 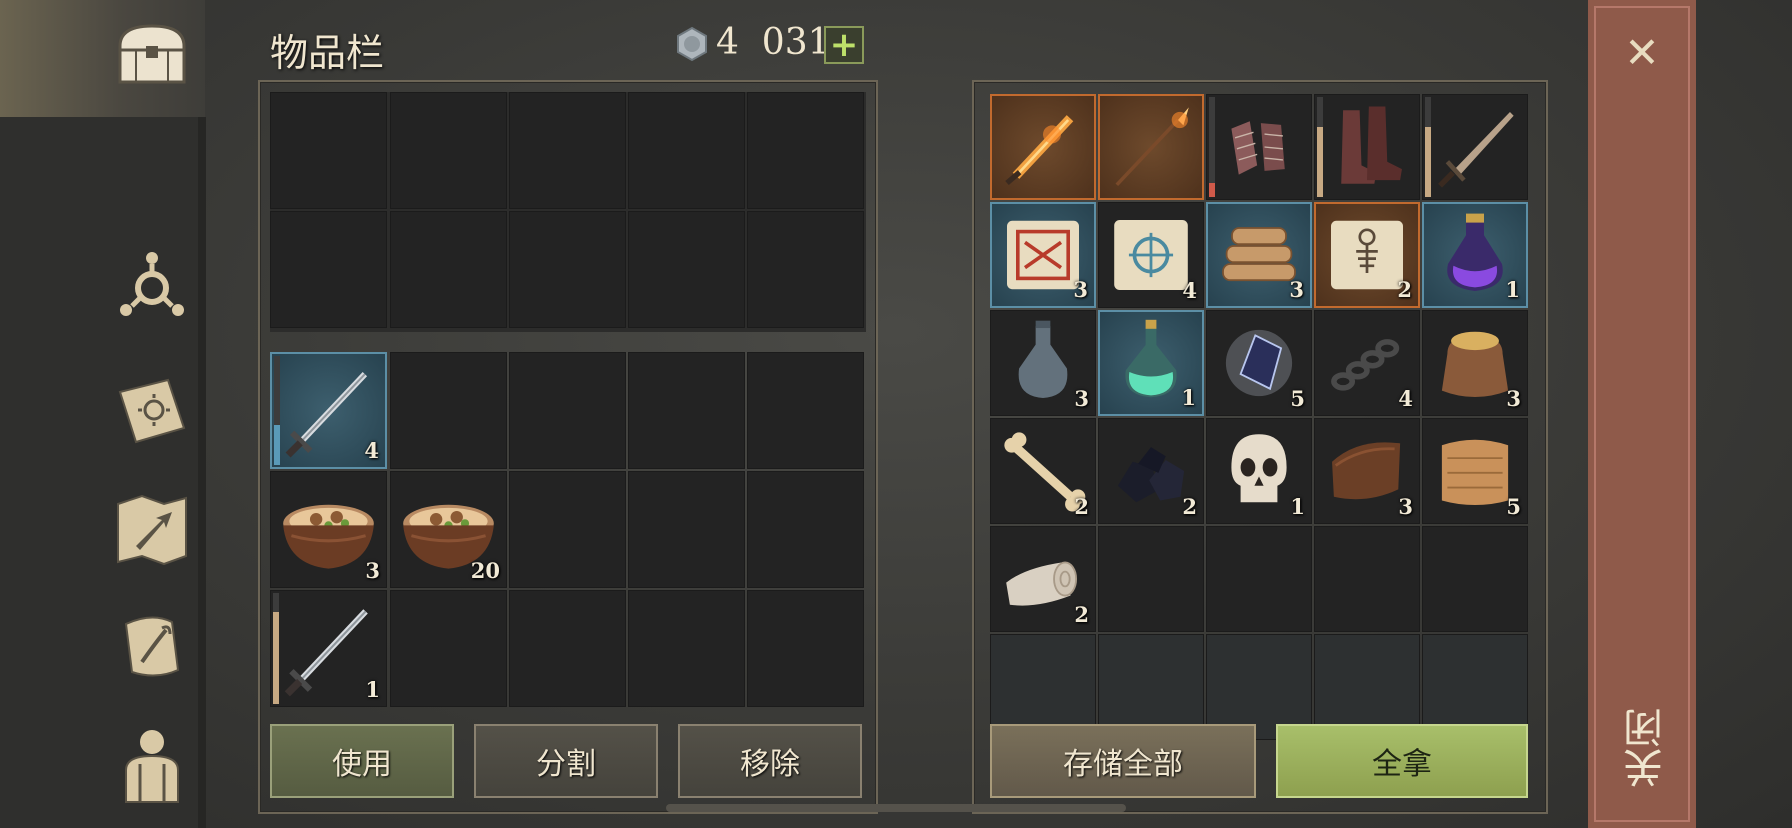 What do you see at coordinates (566, 761) in the screenshot?
I see `split-button: 分割` at bounding box center [566, 761].